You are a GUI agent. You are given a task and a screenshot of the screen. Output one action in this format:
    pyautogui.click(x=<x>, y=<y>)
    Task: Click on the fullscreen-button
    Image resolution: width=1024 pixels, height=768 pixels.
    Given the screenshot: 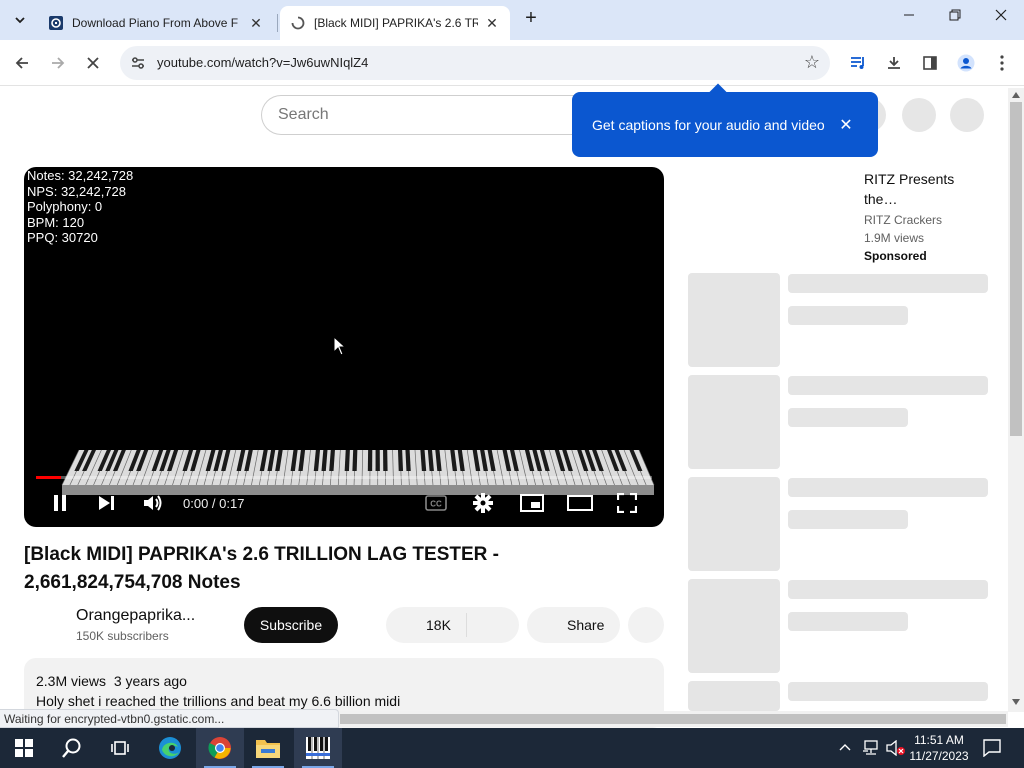 What is the action you would take?
    pyautogui.click(x=627, y=503)
    